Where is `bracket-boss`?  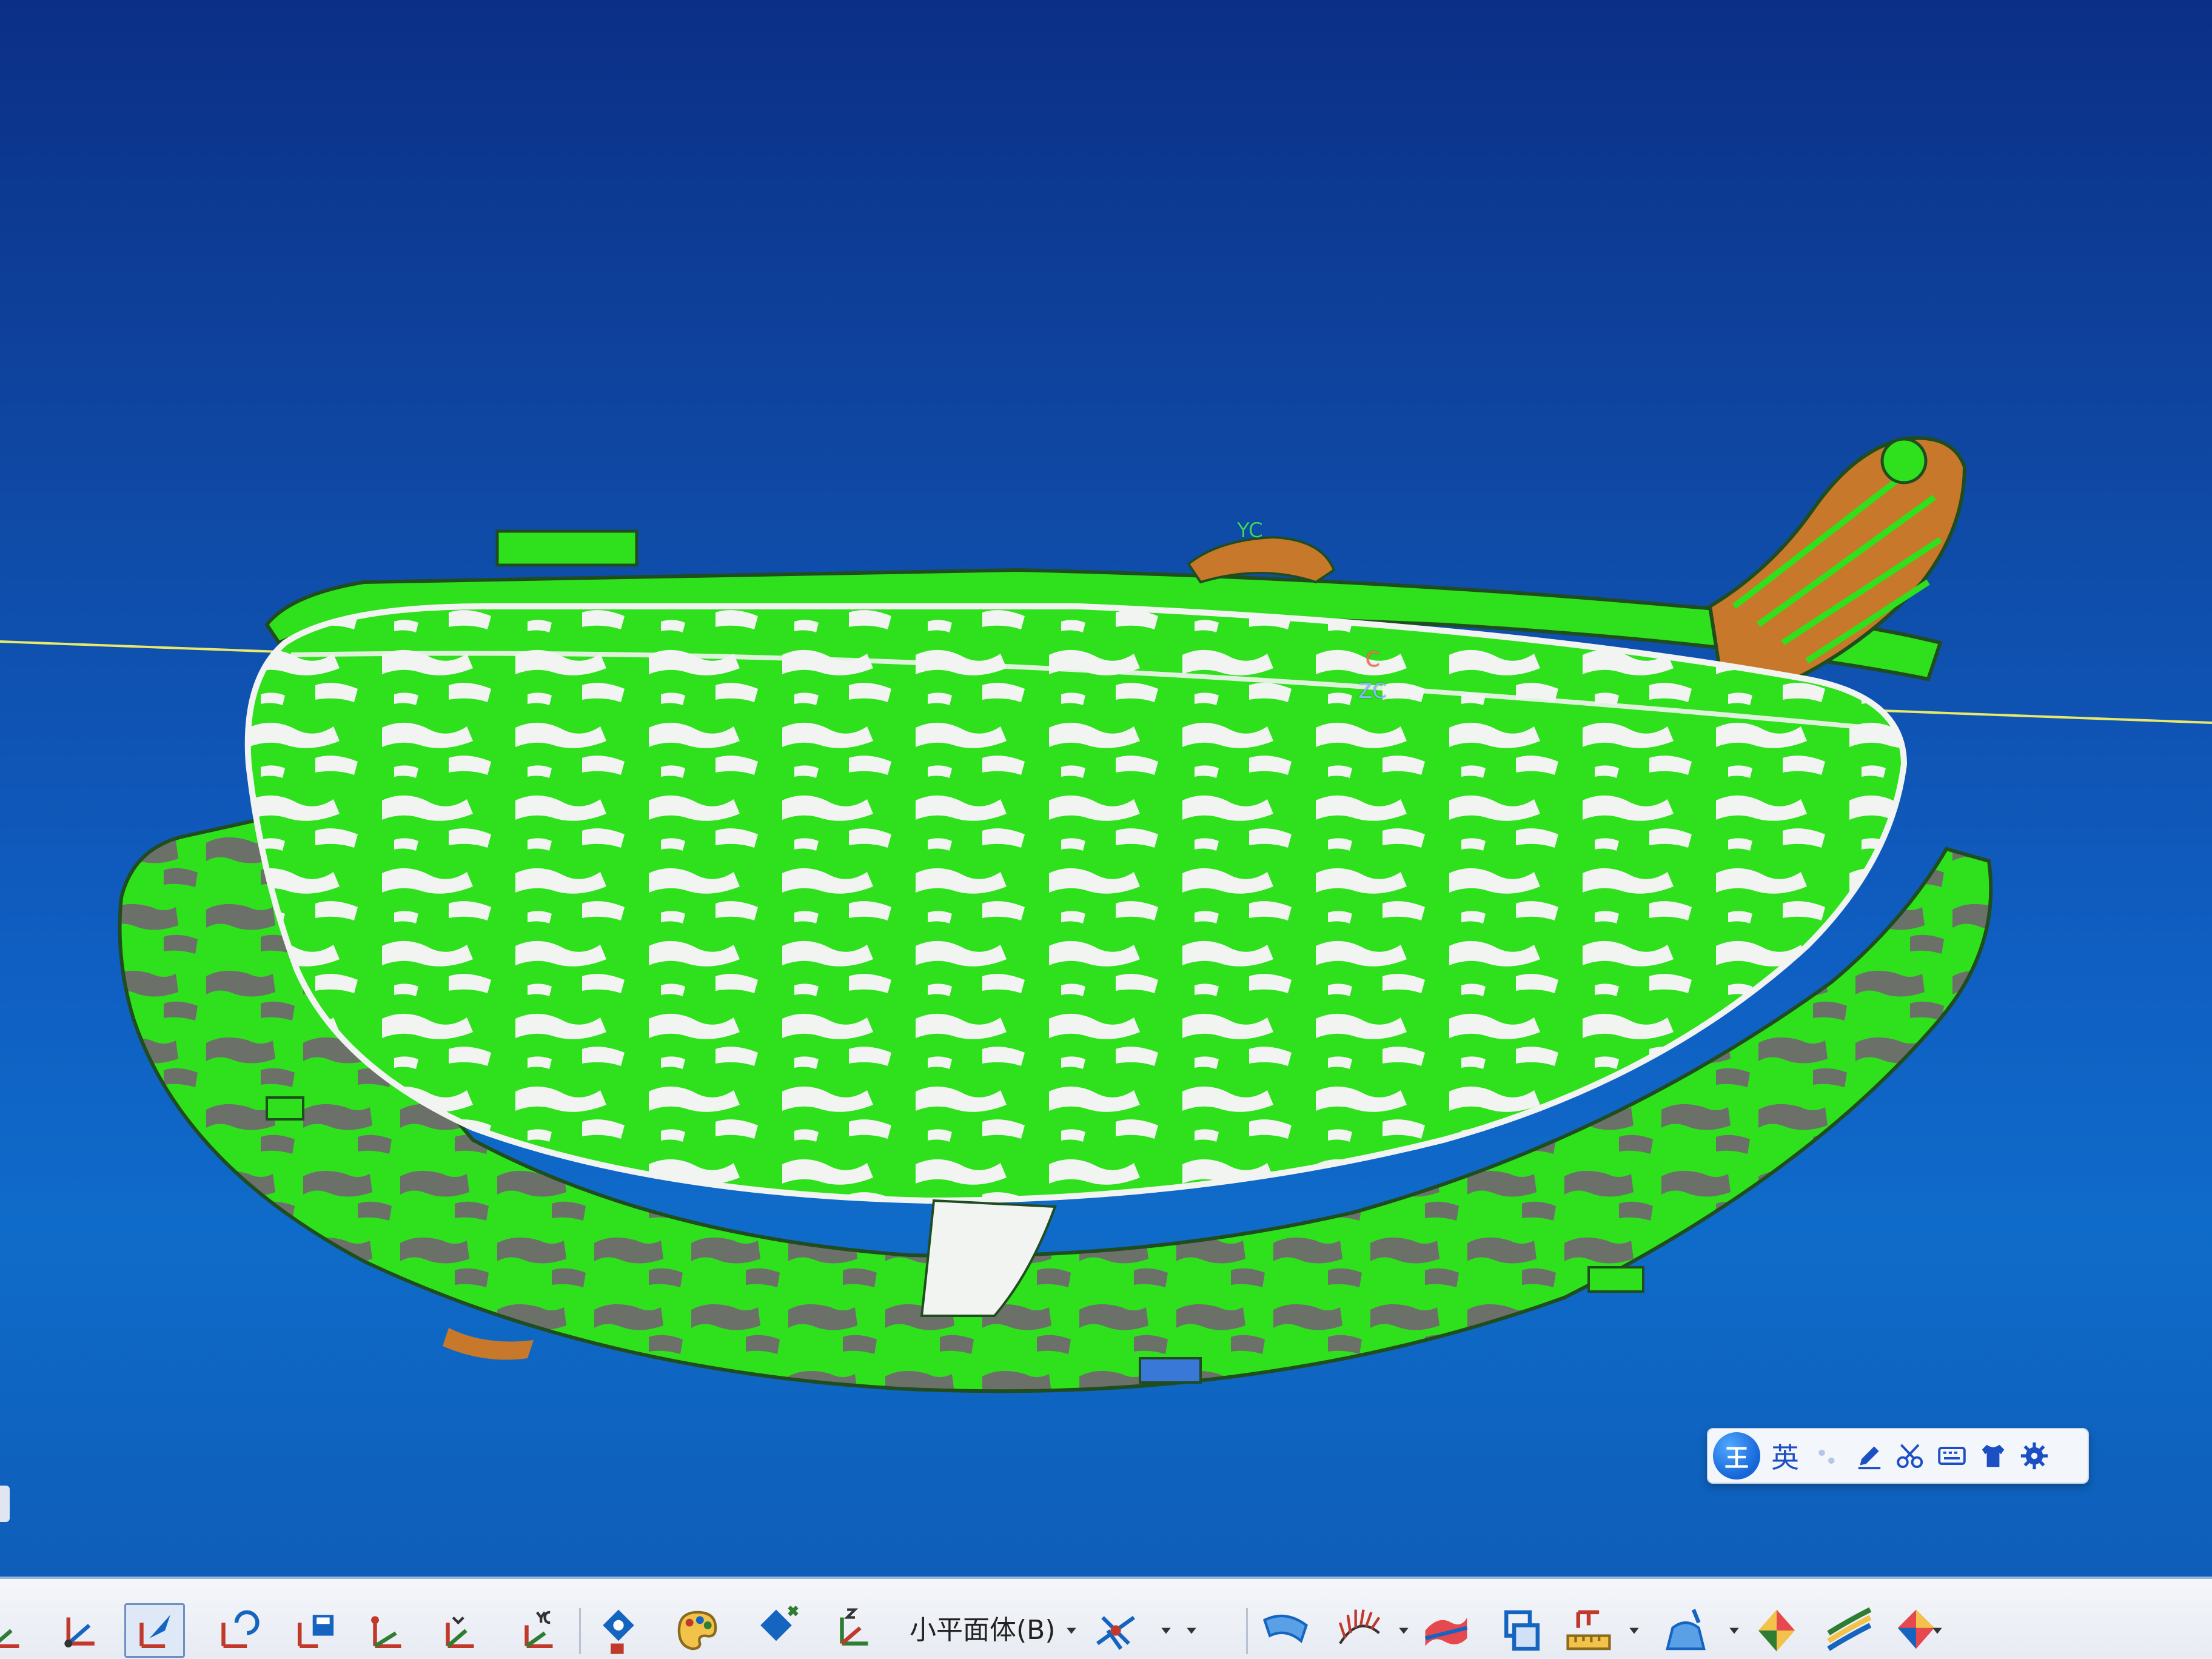
bracket-boss is located at coordinates (1904, 460).